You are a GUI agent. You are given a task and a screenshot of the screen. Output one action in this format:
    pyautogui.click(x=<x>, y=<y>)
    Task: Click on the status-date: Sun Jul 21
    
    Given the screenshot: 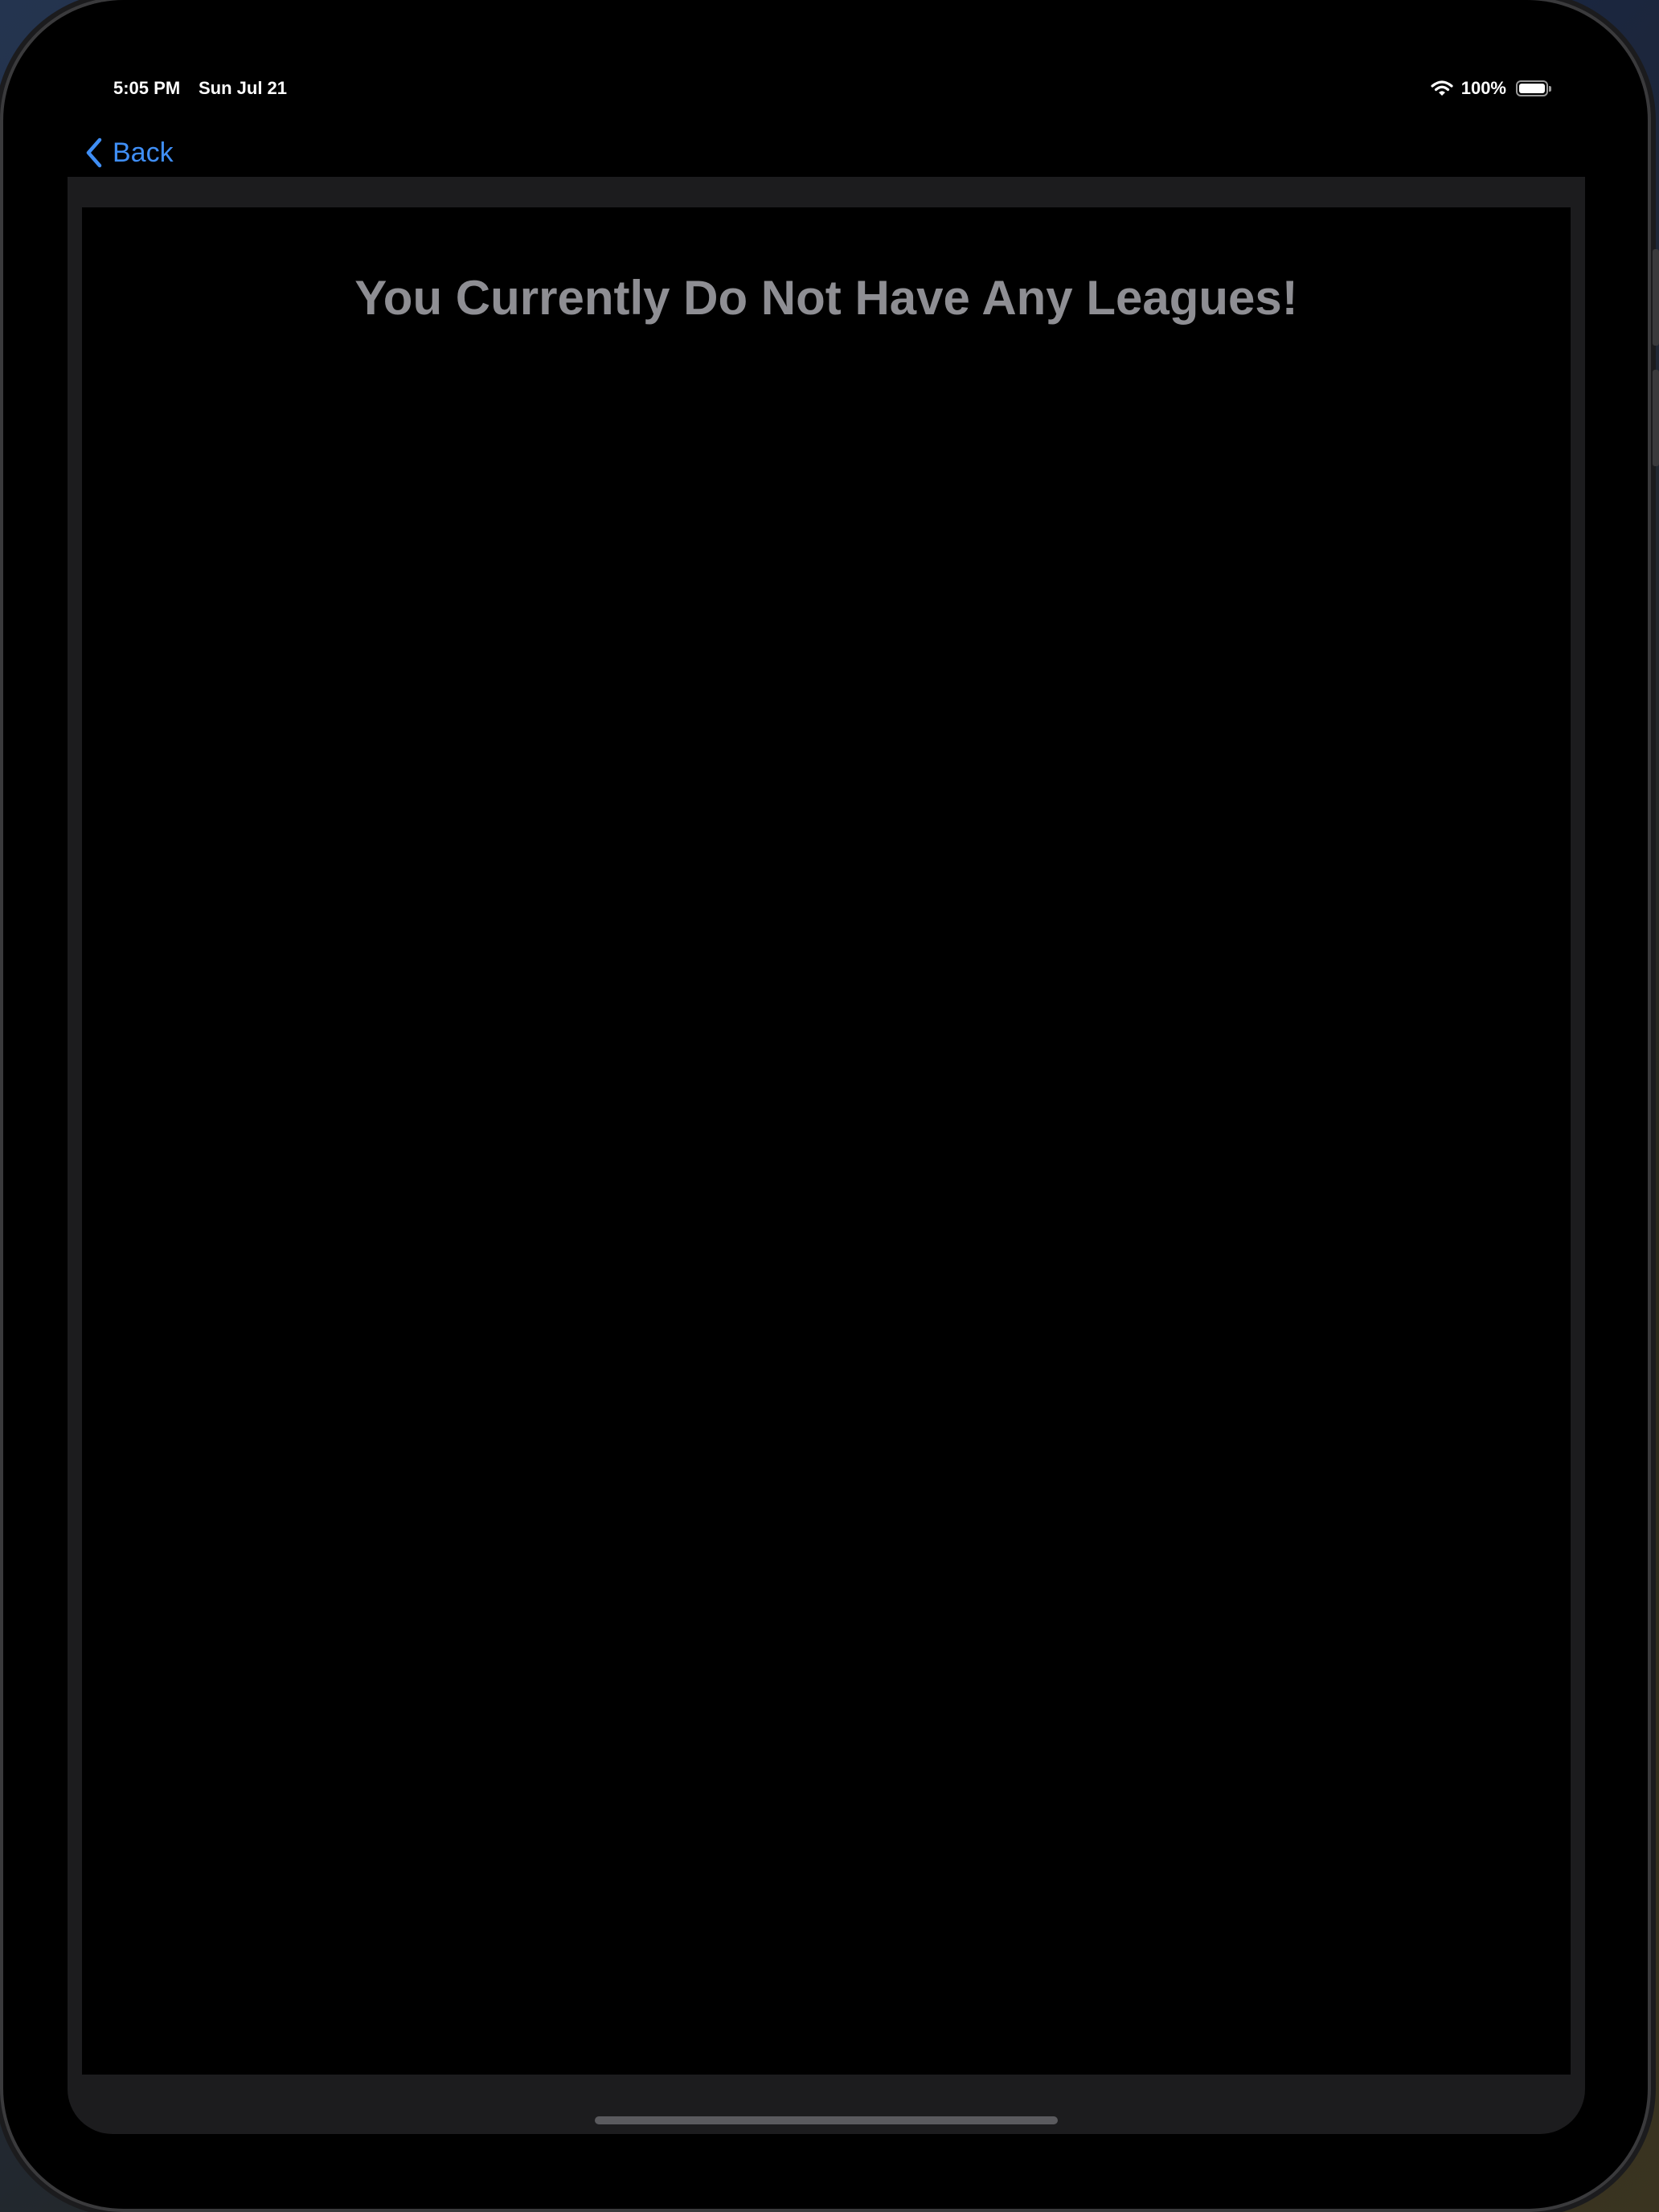 What is the action you would take?
    pyautogui.click(x=243, y=88)
    